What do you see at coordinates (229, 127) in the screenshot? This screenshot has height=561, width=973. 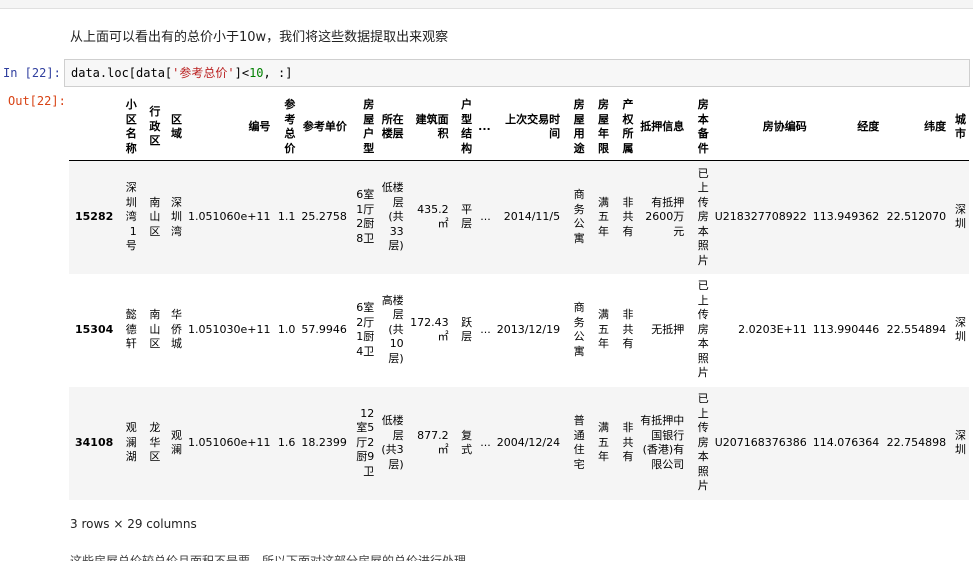 I see `column-header: 编号` at bounding box center [229, 127].